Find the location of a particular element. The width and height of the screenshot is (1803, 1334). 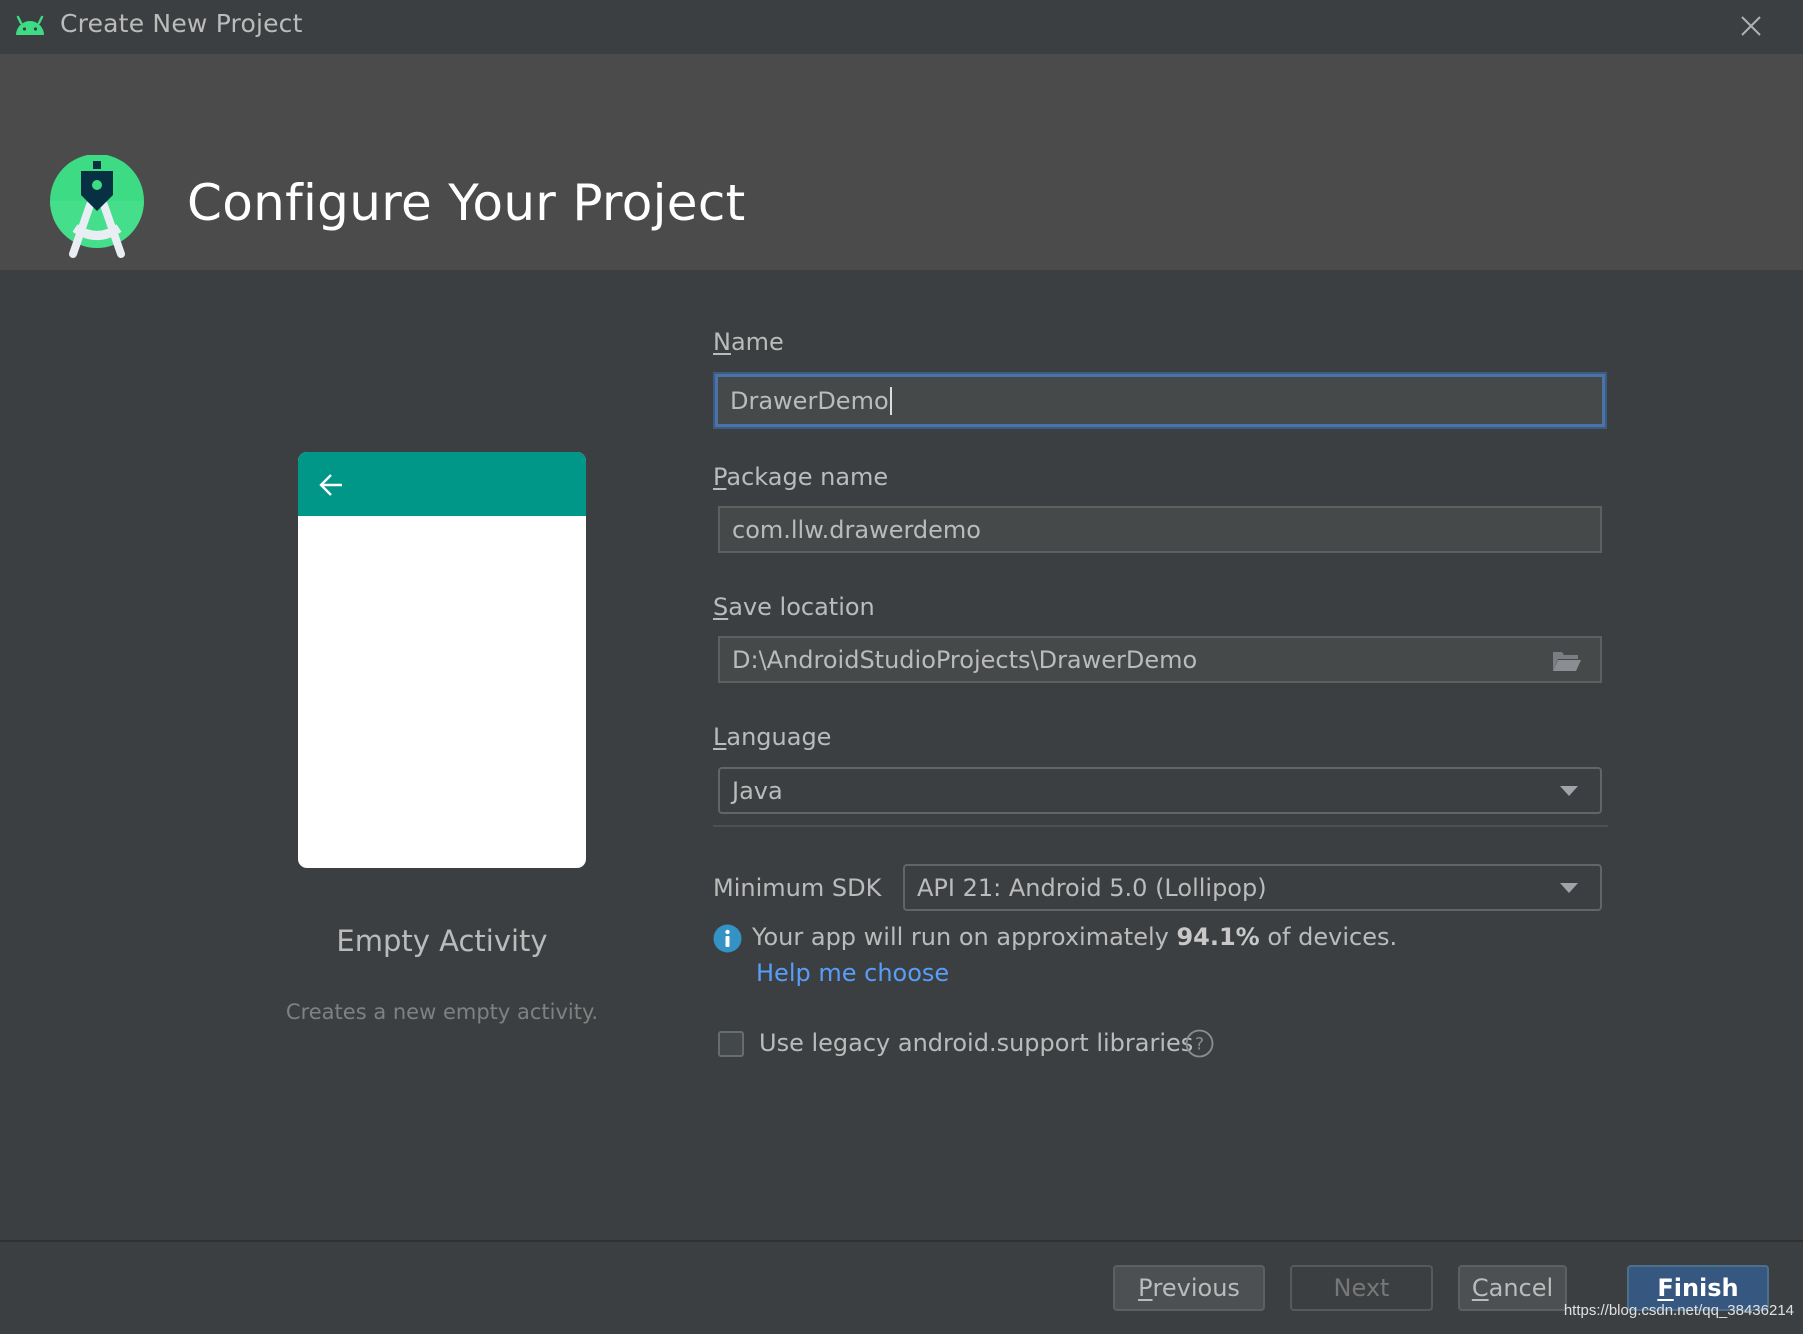

divider is located at coordinates (1160, 826).